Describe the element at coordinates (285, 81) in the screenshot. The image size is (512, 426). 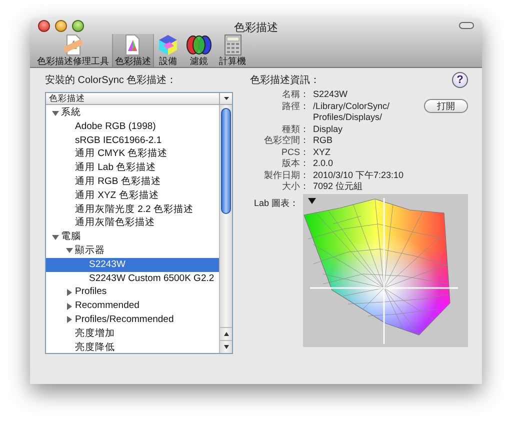
I see `panel-title: 色彩描述資訊：` at that location.